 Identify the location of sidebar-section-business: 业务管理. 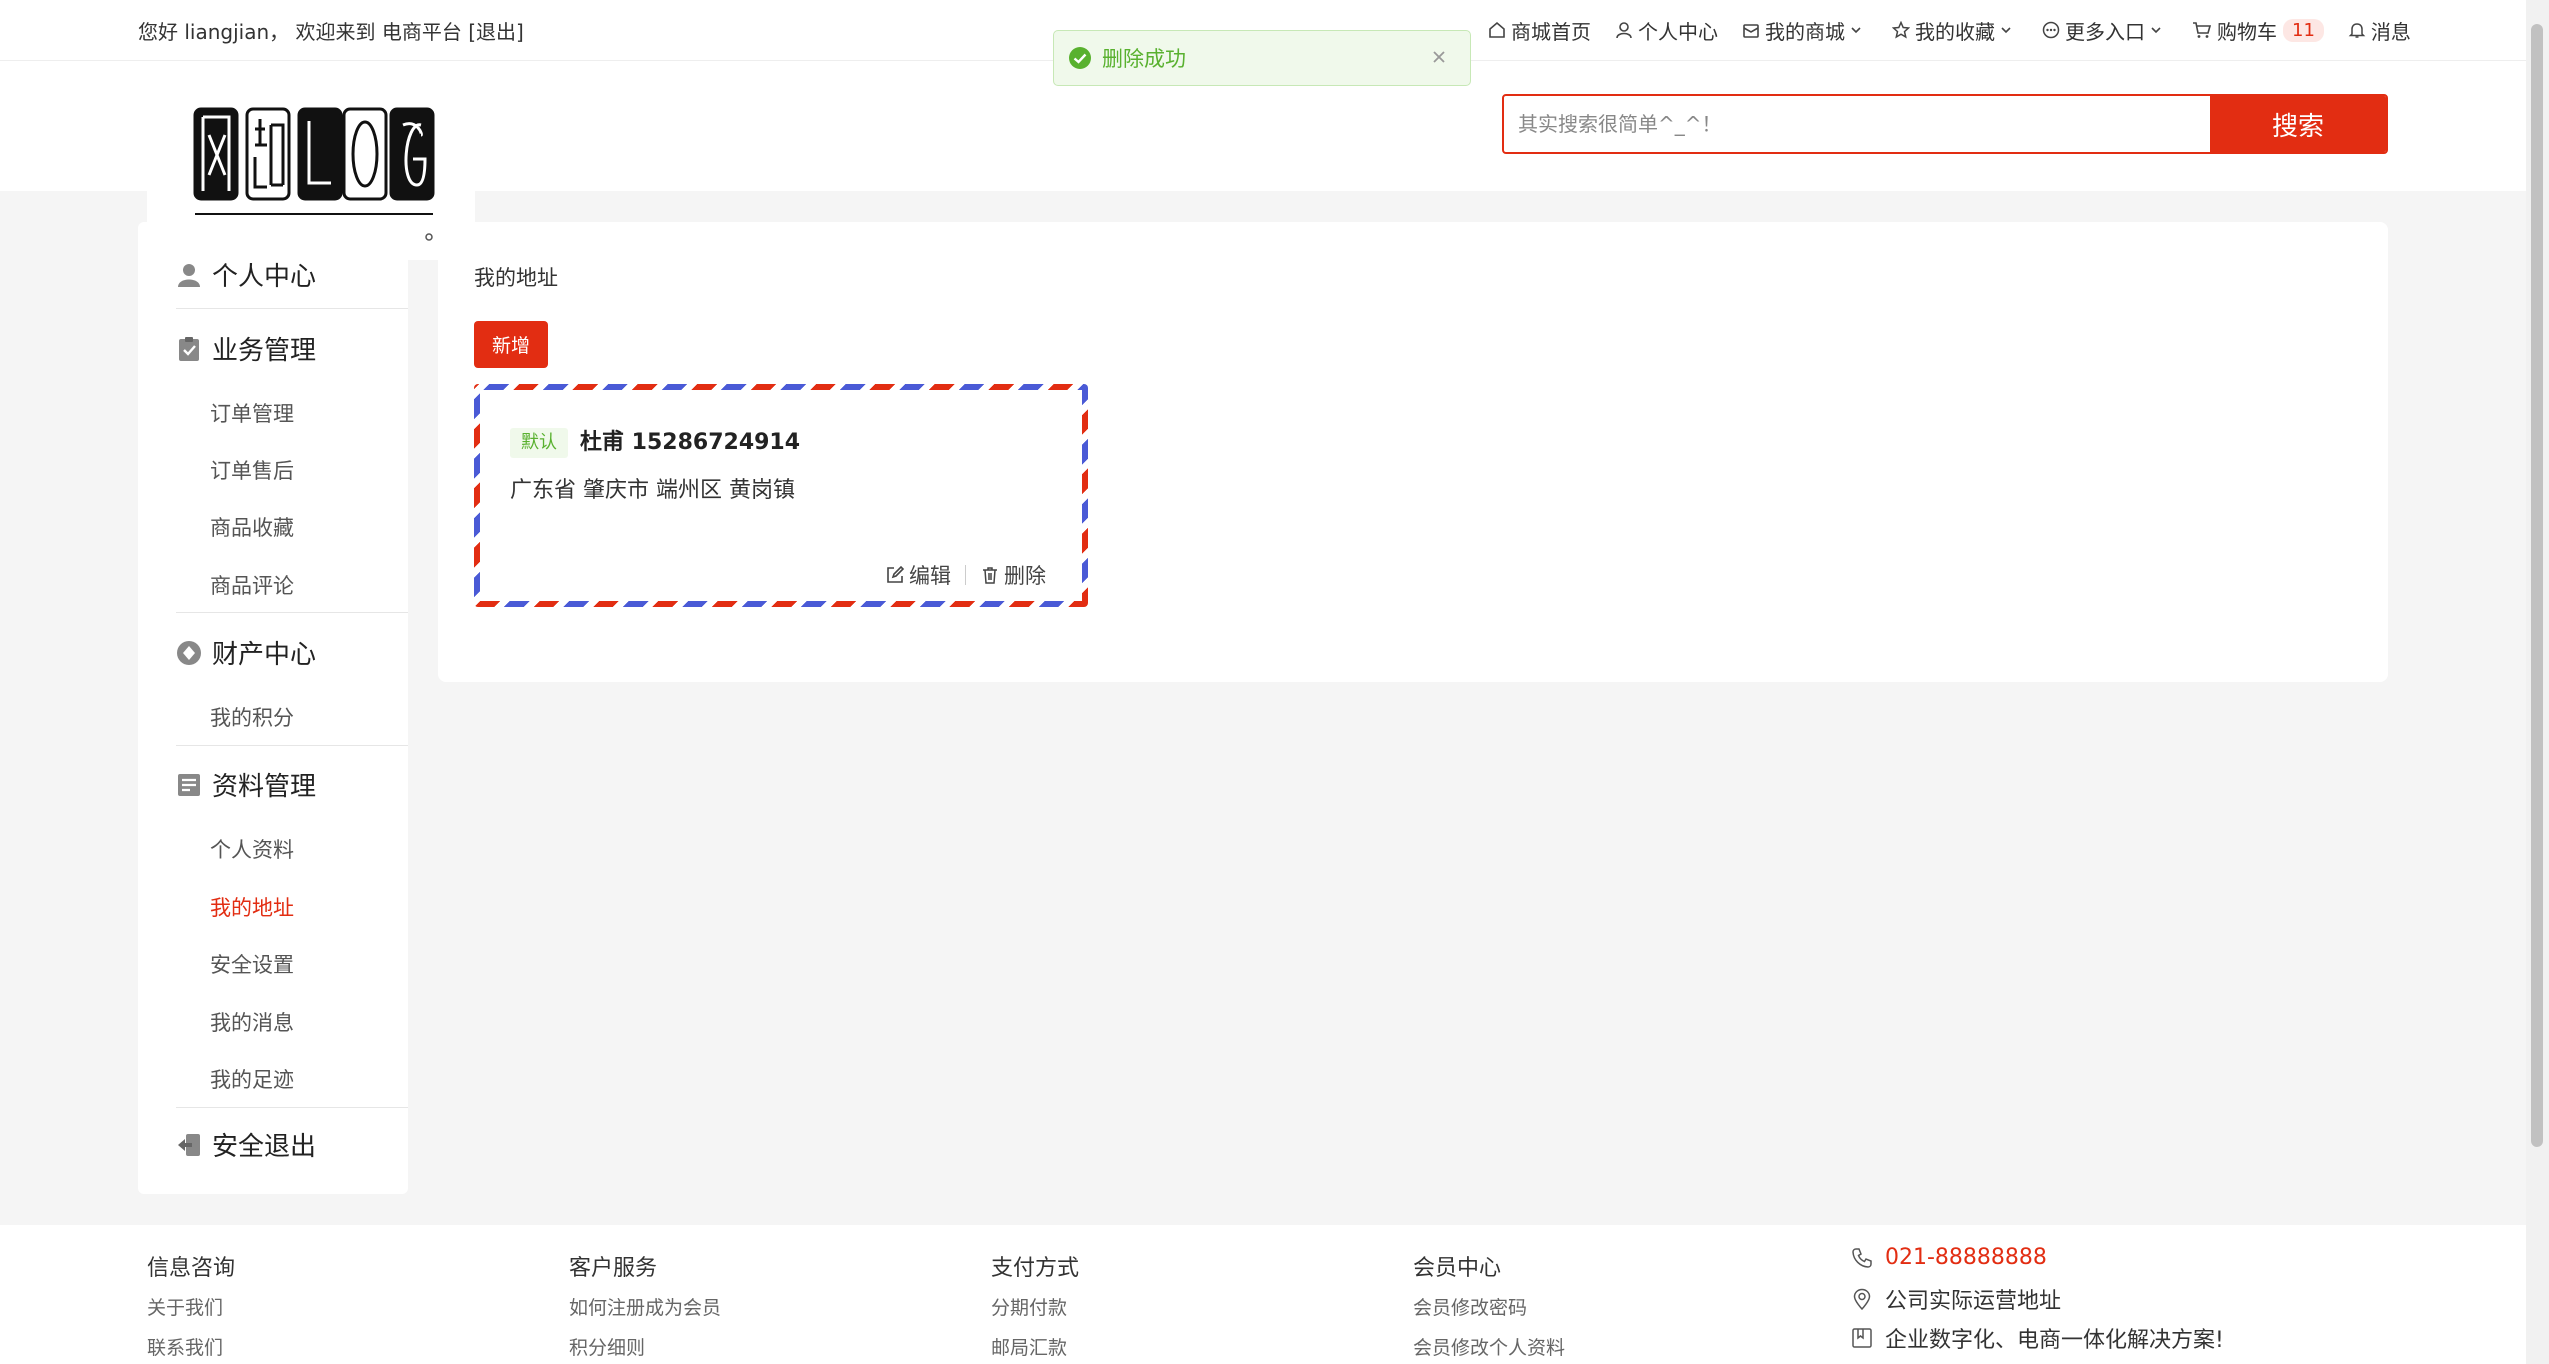
(246, 348).